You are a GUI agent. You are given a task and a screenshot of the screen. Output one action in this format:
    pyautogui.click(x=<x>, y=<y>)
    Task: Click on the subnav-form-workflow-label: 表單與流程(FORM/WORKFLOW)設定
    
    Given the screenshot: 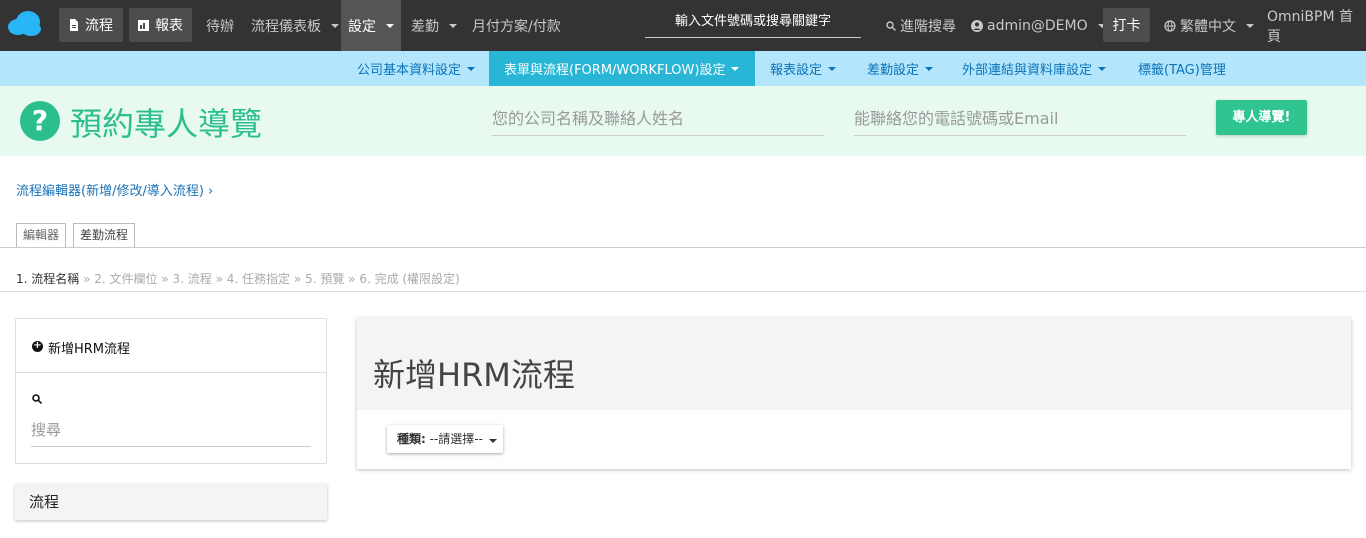 What is the action you would take?
    pyautogui.click(x=615, y=70)
    